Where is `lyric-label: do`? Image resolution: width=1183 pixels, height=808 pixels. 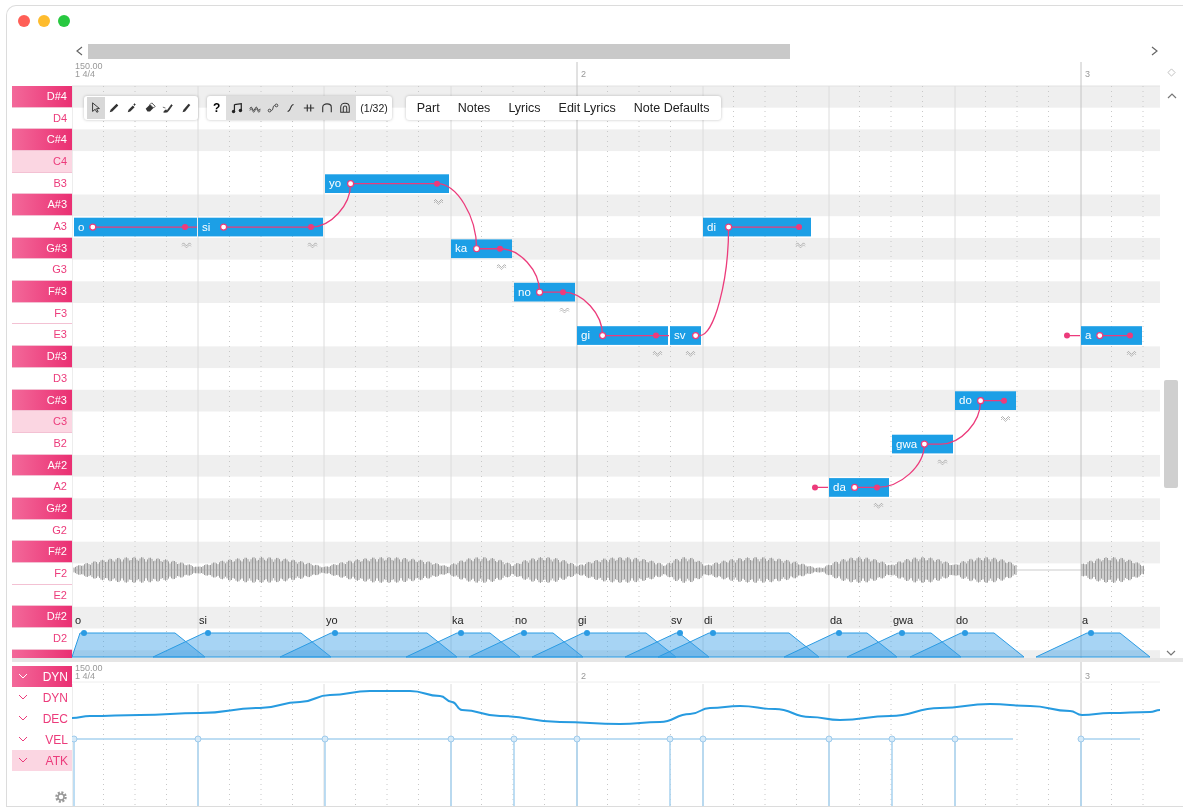 lyric-label: do is located at coordinates (962, 619).